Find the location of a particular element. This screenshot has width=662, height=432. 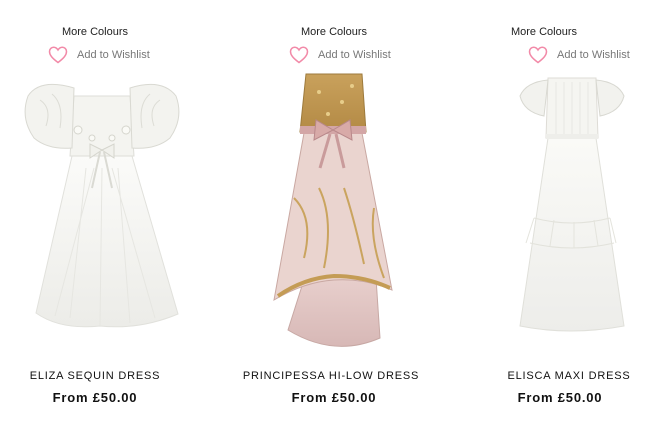

product-name: ELISCA MAXI DRESS is located at coordinates (560, 376).